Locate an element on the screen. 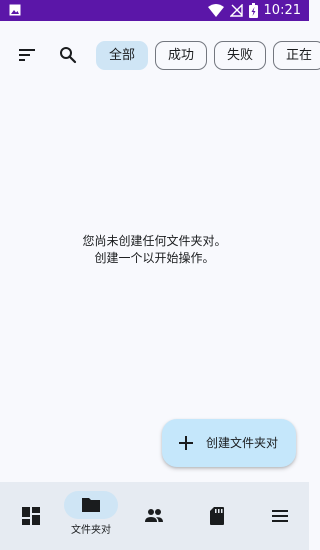  menu-icon is located at coordinates (280, 516).